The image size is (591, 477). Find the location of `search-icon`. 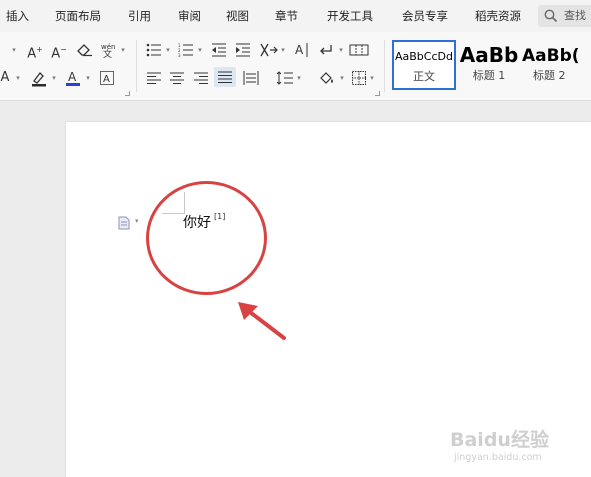

search-icon is located at coordinates (551, 16).